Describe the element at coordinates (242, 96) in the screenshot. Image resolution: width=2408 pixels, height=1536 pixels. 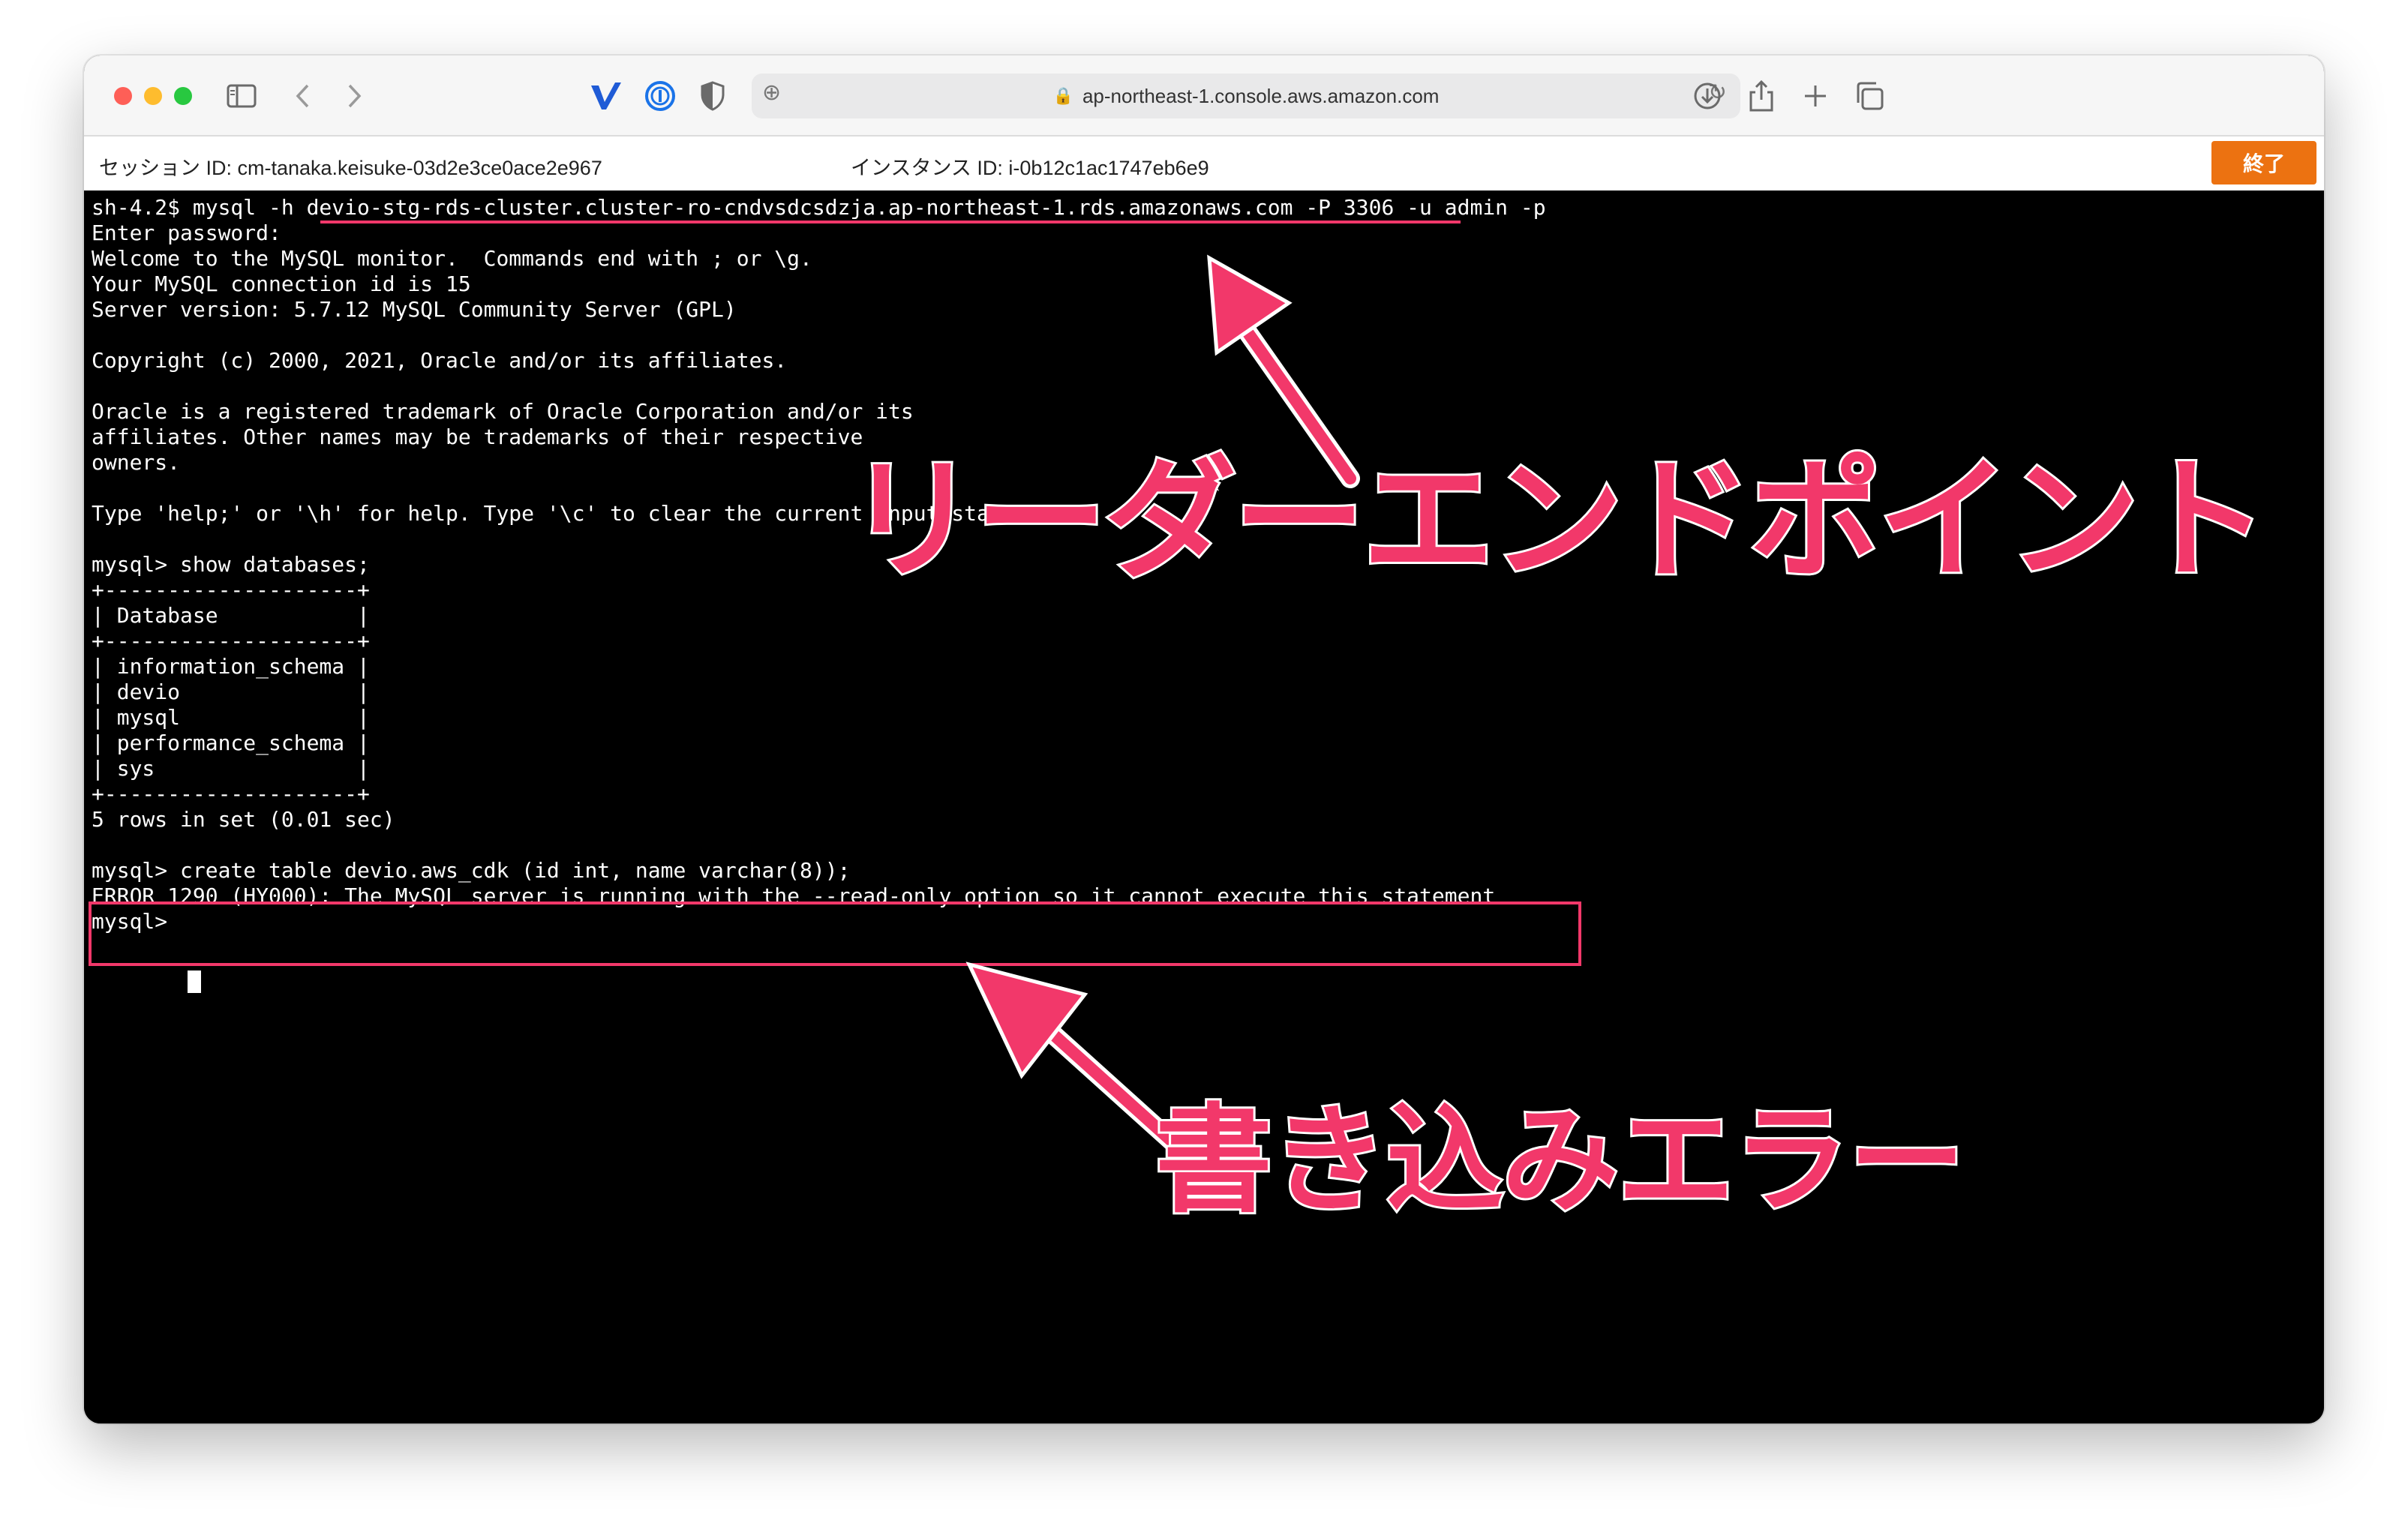
I see `sidebar-icon` at that location.